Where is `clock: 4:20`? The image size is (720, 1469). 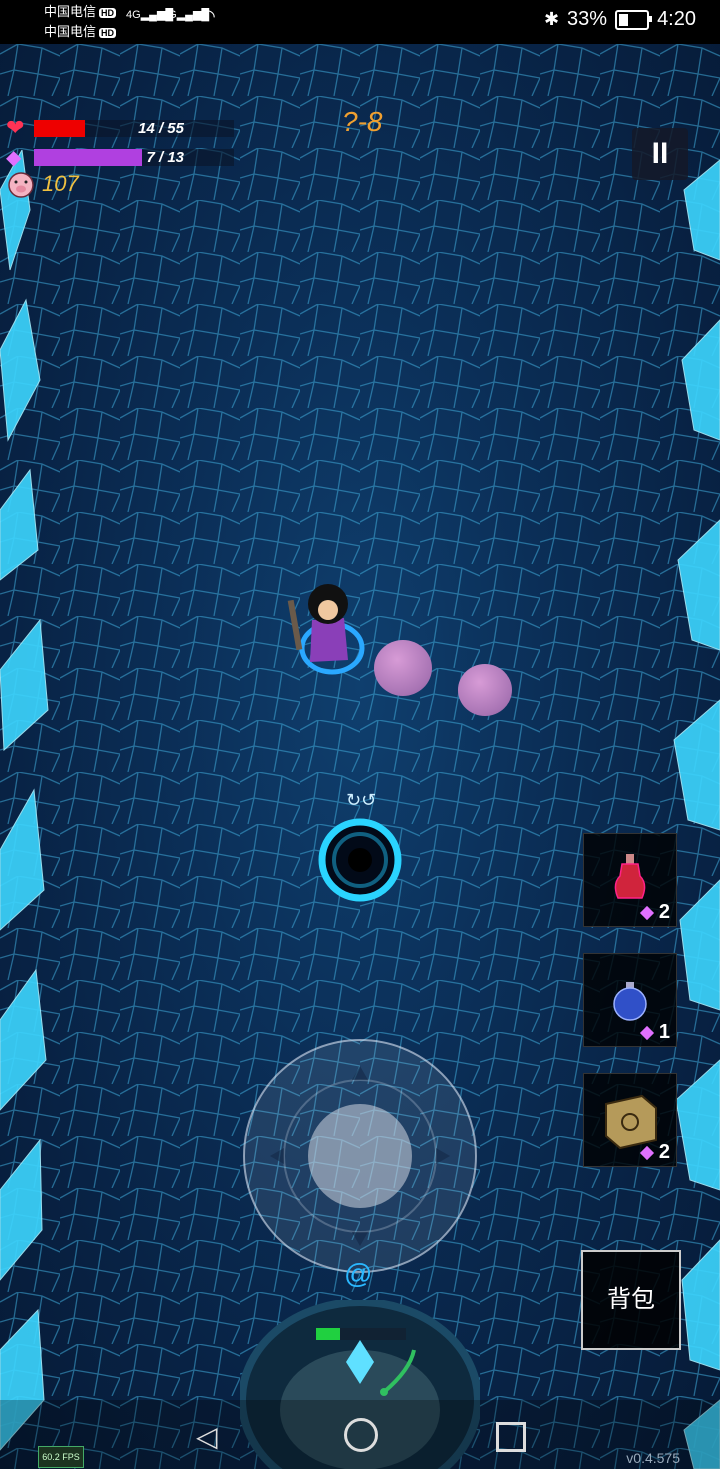
clock: 4:20 is located at coordinates (676, 19).